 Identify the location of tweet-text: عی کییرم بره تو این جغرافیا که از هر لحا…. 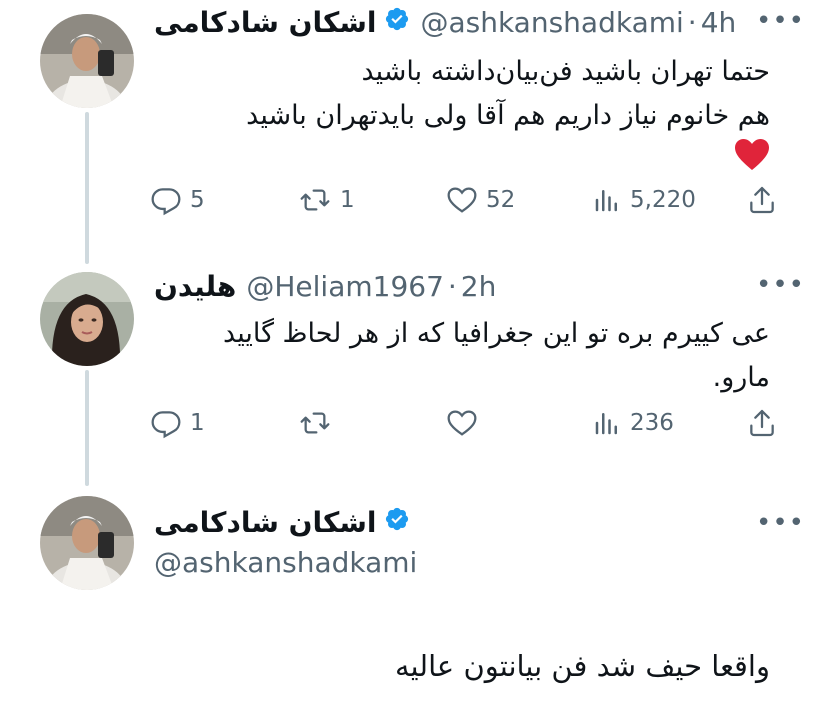
(496, 356).